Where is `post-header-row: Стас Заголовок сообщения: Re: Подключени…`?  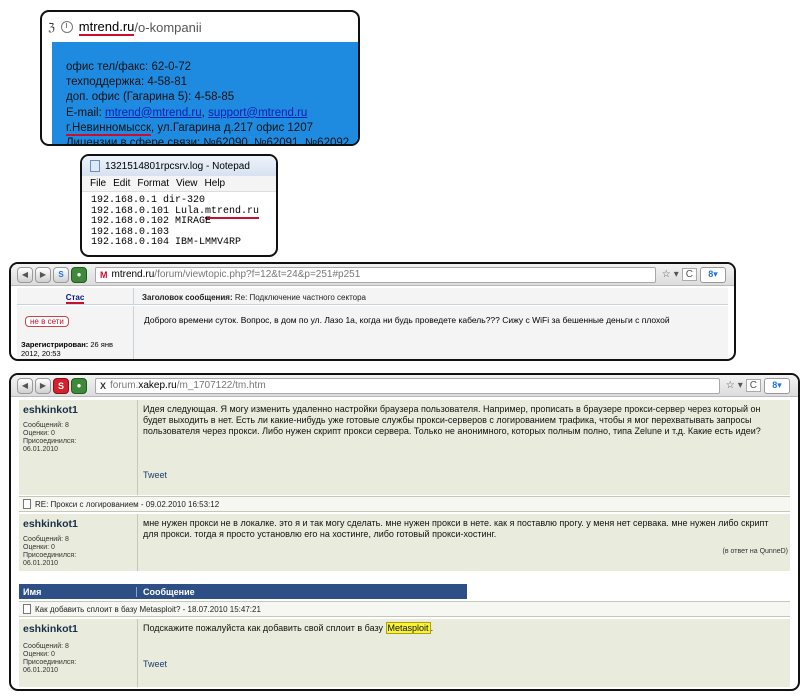 post-header-row: Стас Заголовок сообщения: Re: Подключени… is located at coordinates (372, 296).